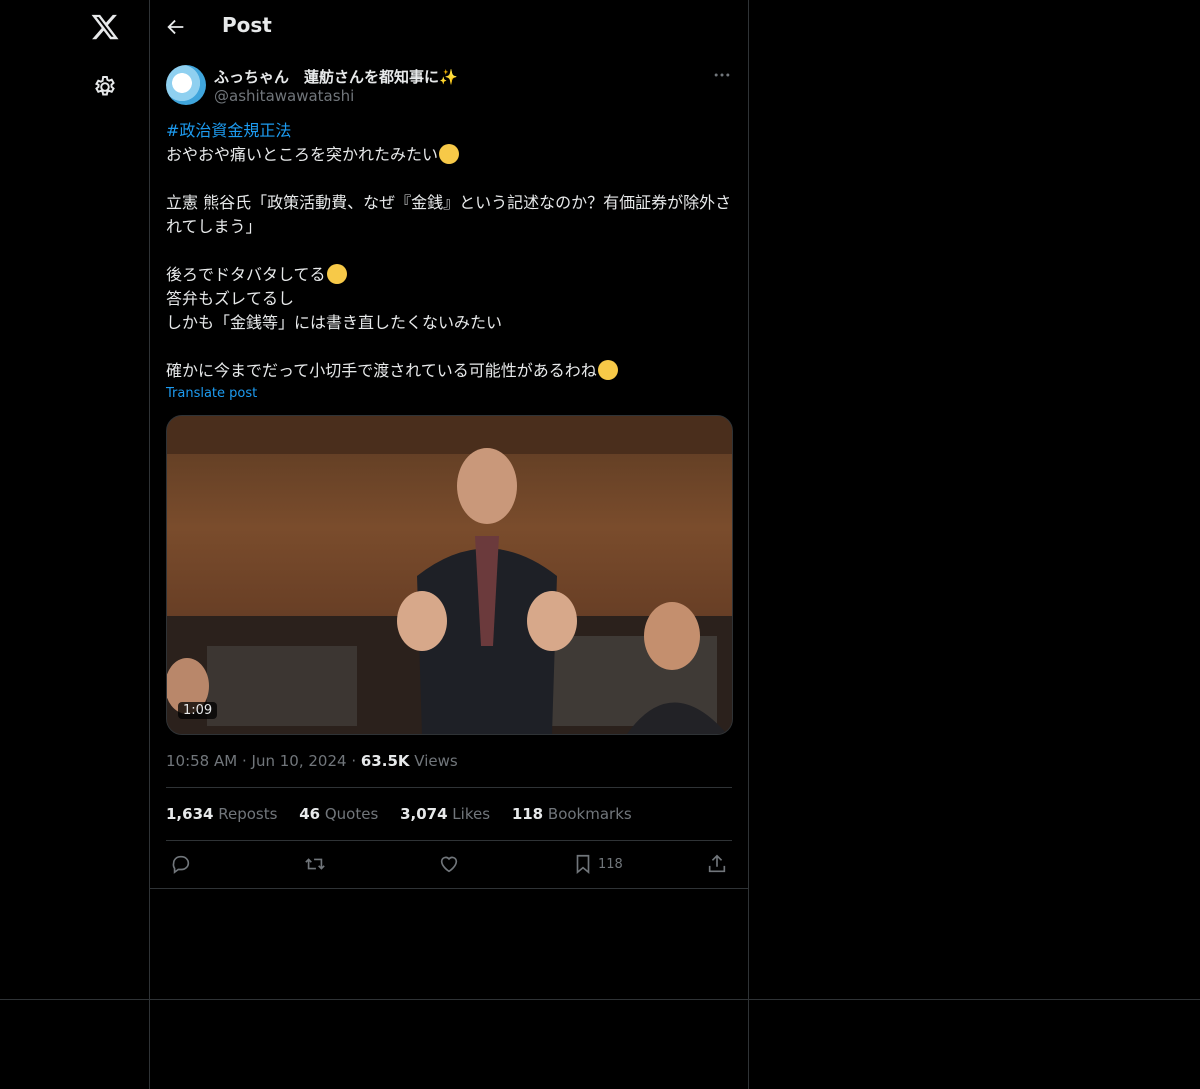  I want to click on x-logo-icon, so click(105, 27).